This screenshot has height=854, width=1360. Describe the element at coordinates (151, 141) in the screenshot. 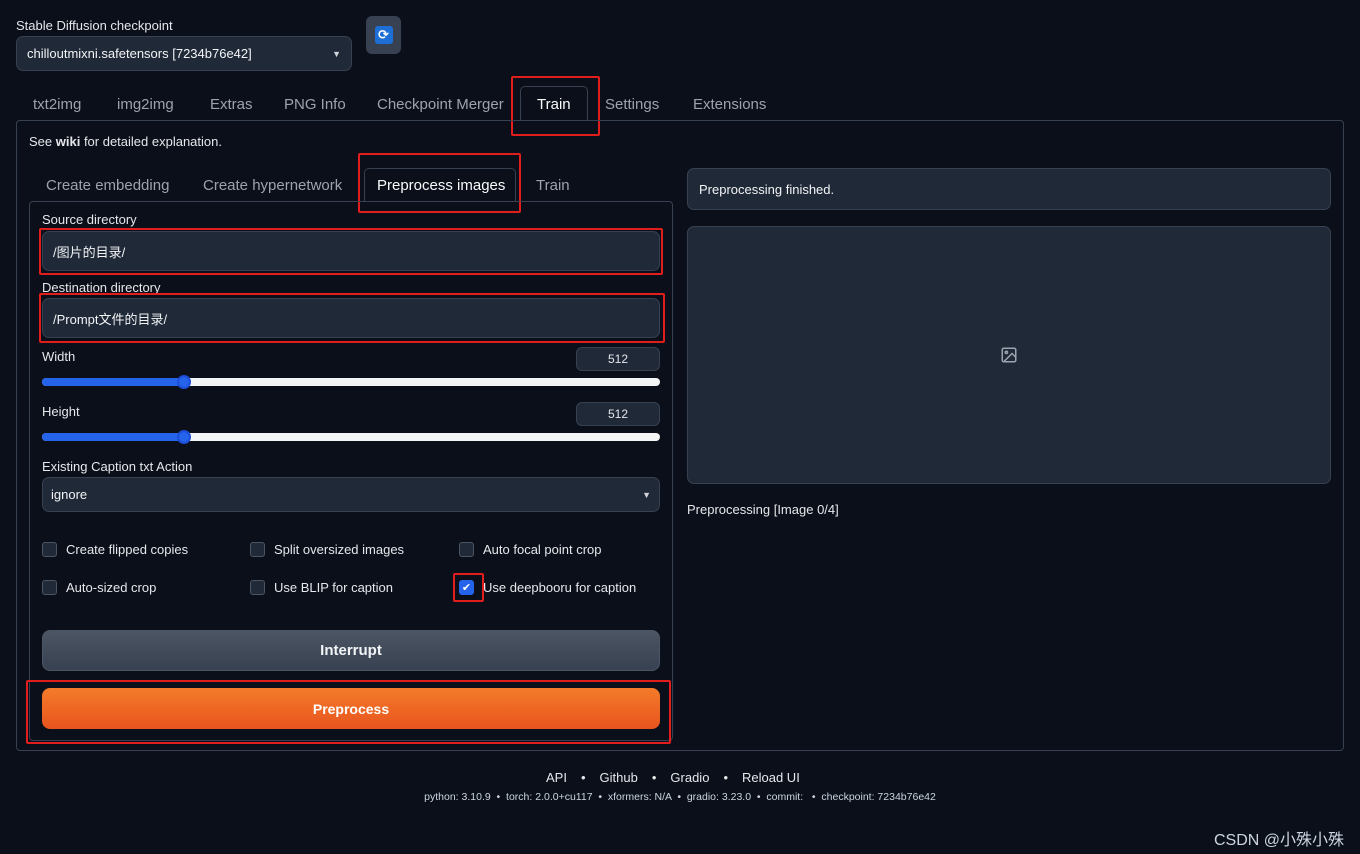

I see `wiki-note-suffix: for detailed explanation.` at that location.